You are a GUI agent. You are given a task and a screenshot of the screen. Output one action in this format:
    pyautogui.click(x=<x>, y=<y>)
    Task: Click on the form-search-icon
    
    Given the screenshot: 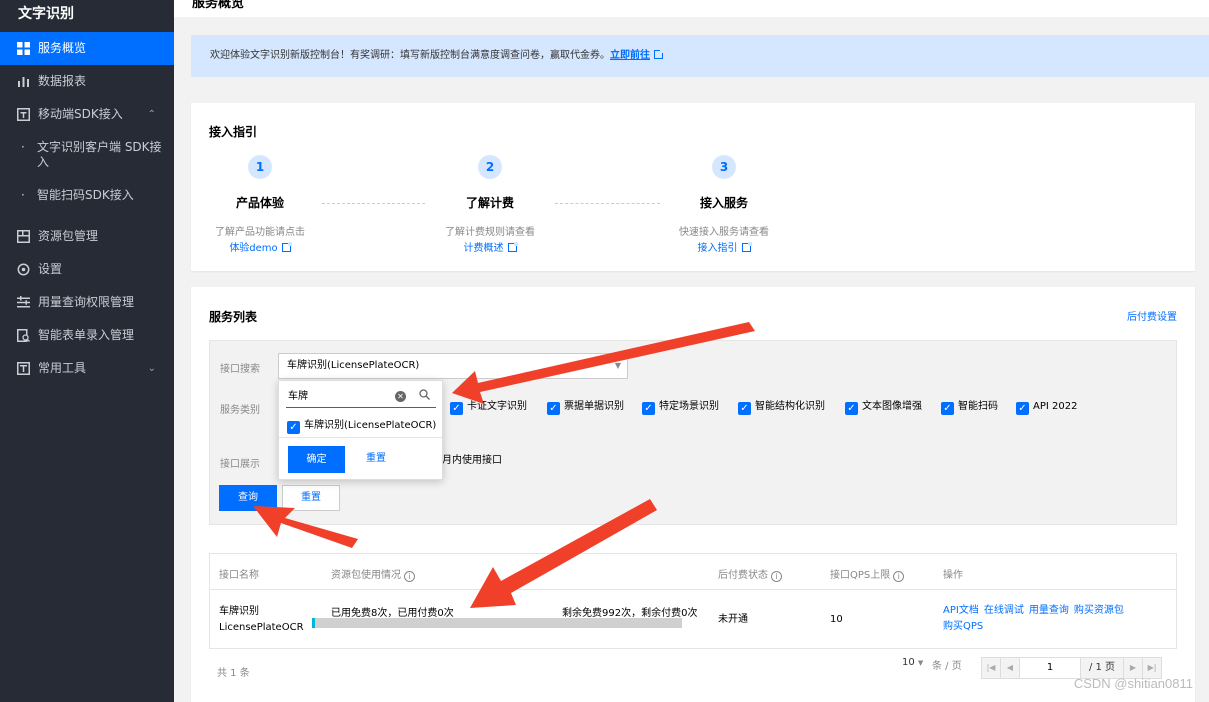 What is the action you would take?
    pyautogui.click(x=23, y=335)
    